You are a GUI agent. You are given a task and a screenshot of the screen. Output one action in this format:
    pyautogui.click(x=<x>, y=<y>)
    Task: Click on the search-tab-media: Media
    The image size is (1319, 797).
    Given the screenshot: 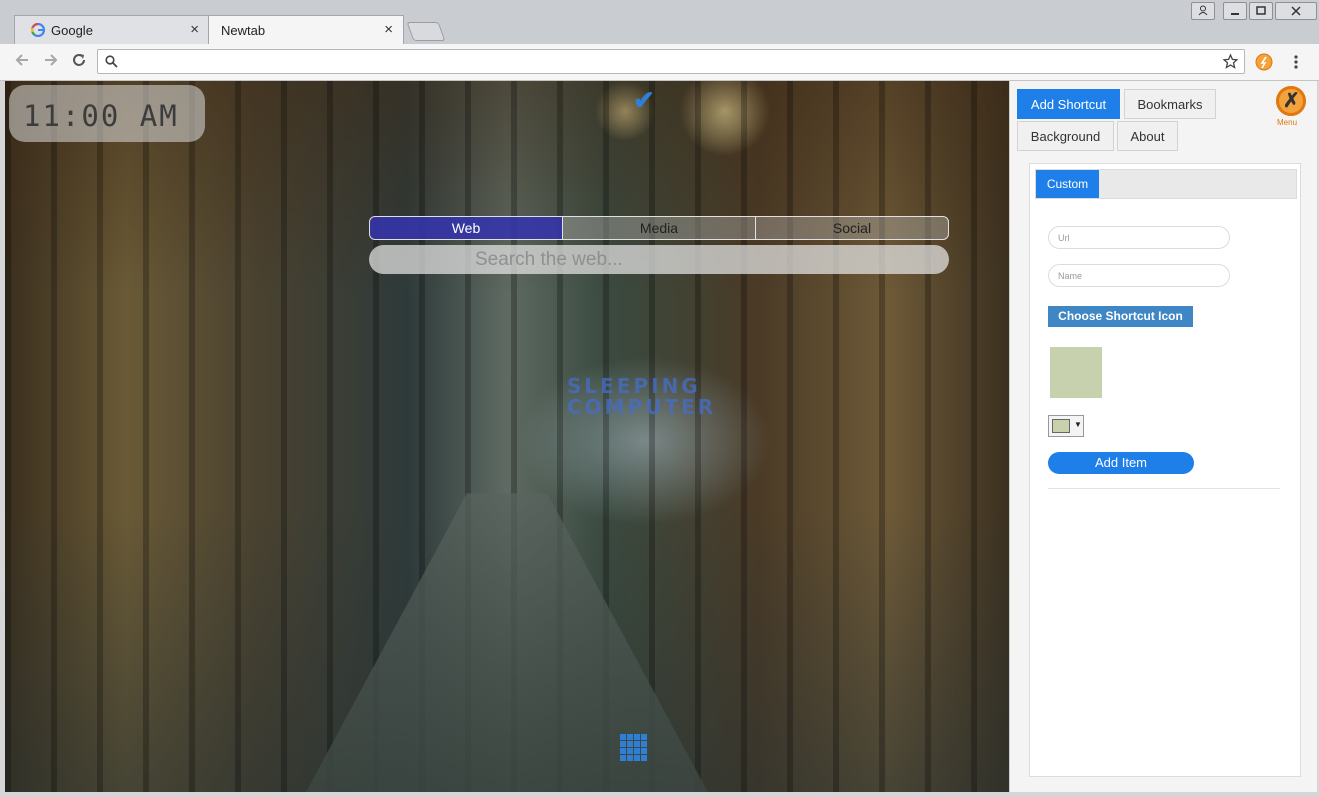 What is the action you would take?
    pyautogui.click(x=659, y=228)
    